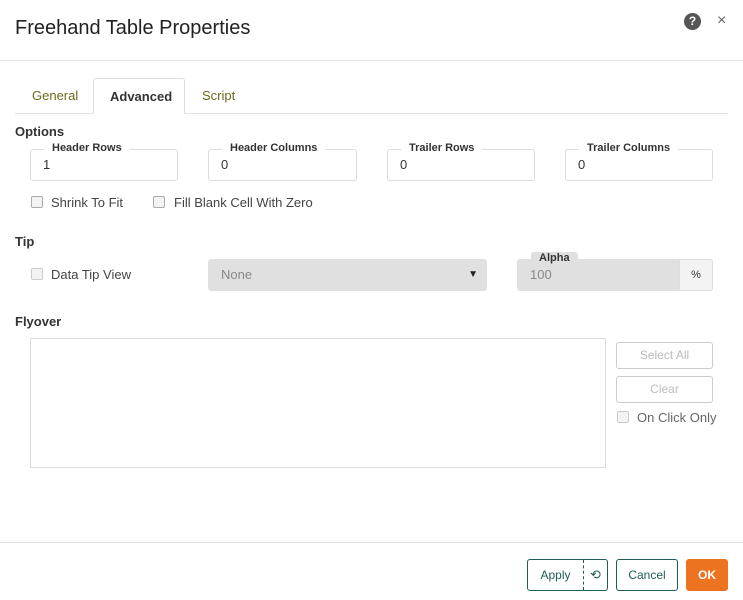 The width and height of the screenshot is (743, 600). What do you see at coordinates (371, 60) in the screenshot?
I see `divider` at bounding box center [371, 60].